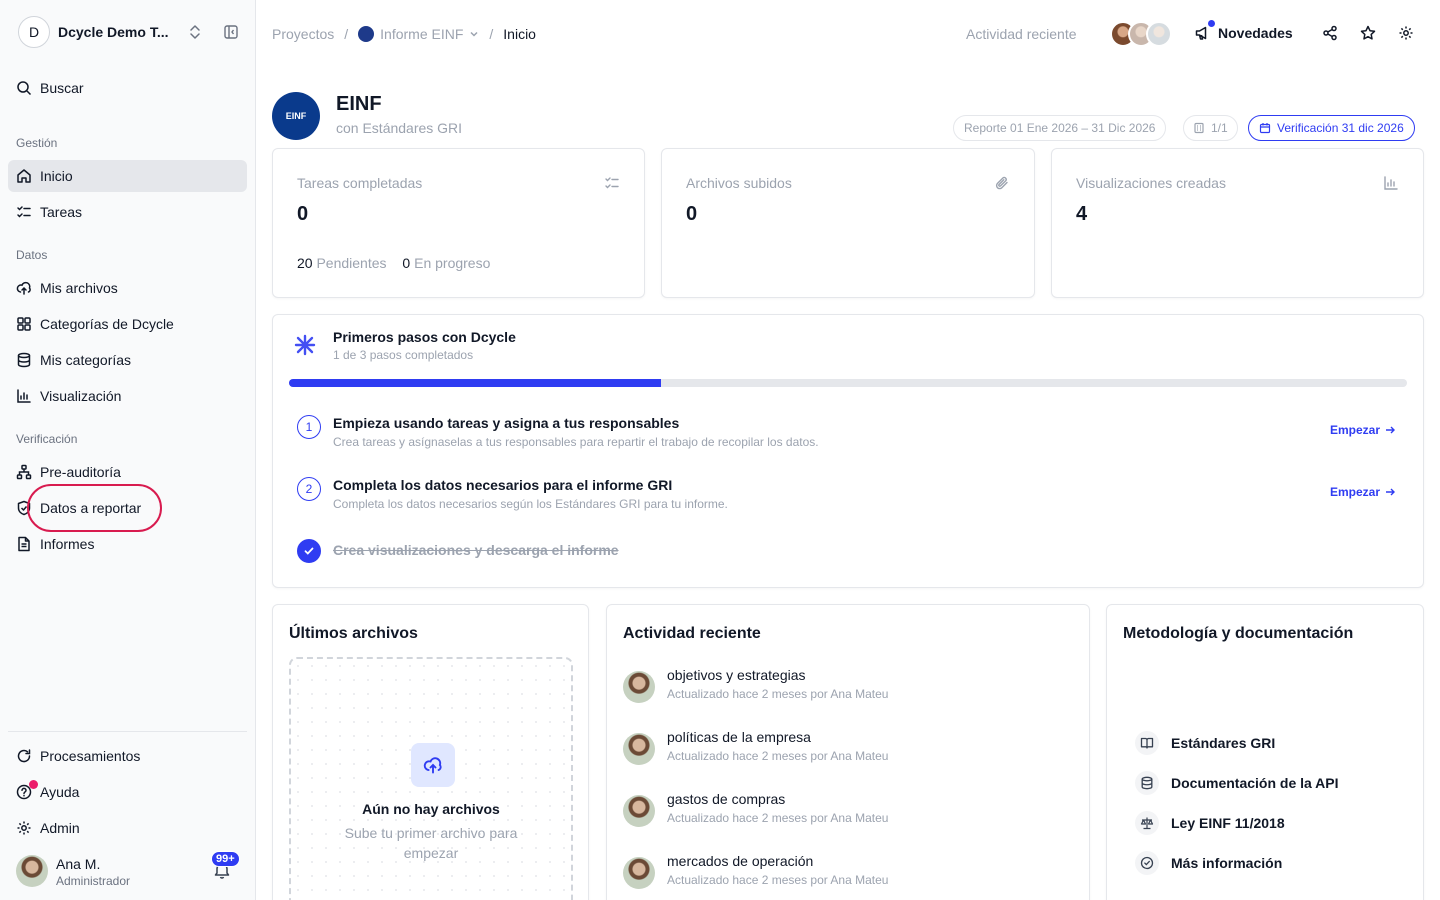 The image size is (1440, 900). Describe the element at coordinates (1021, 34) in the screenshot. I see `recent-activity-link: Actividad reciente` at that location.